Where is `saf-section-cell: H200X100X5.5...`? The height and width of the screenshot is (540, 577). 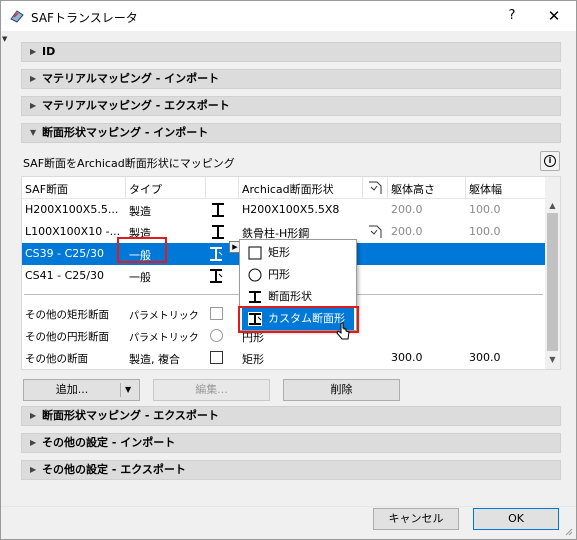 saf-section-cell: H200X100X5.5... is located at coordinates (72, 209).